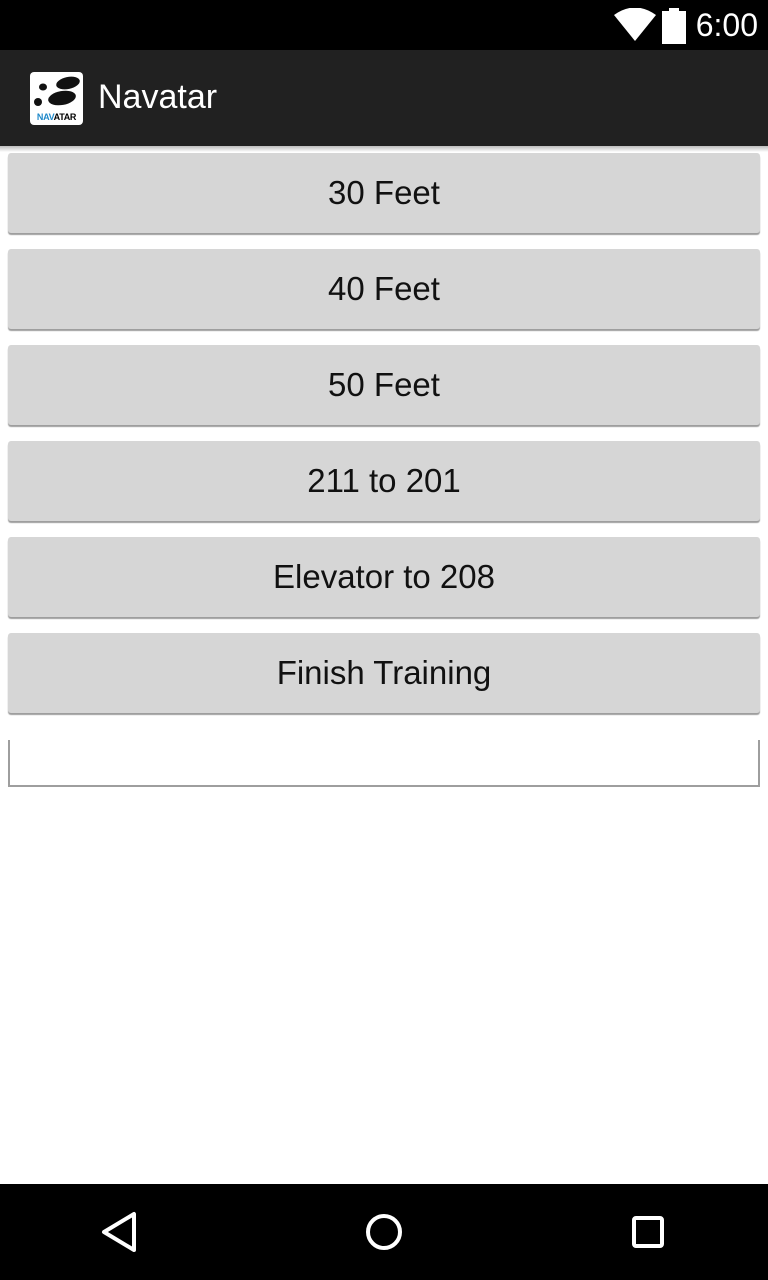  I want to click on button-elevator-to-208: Elevator to 208, so click(384, 577).